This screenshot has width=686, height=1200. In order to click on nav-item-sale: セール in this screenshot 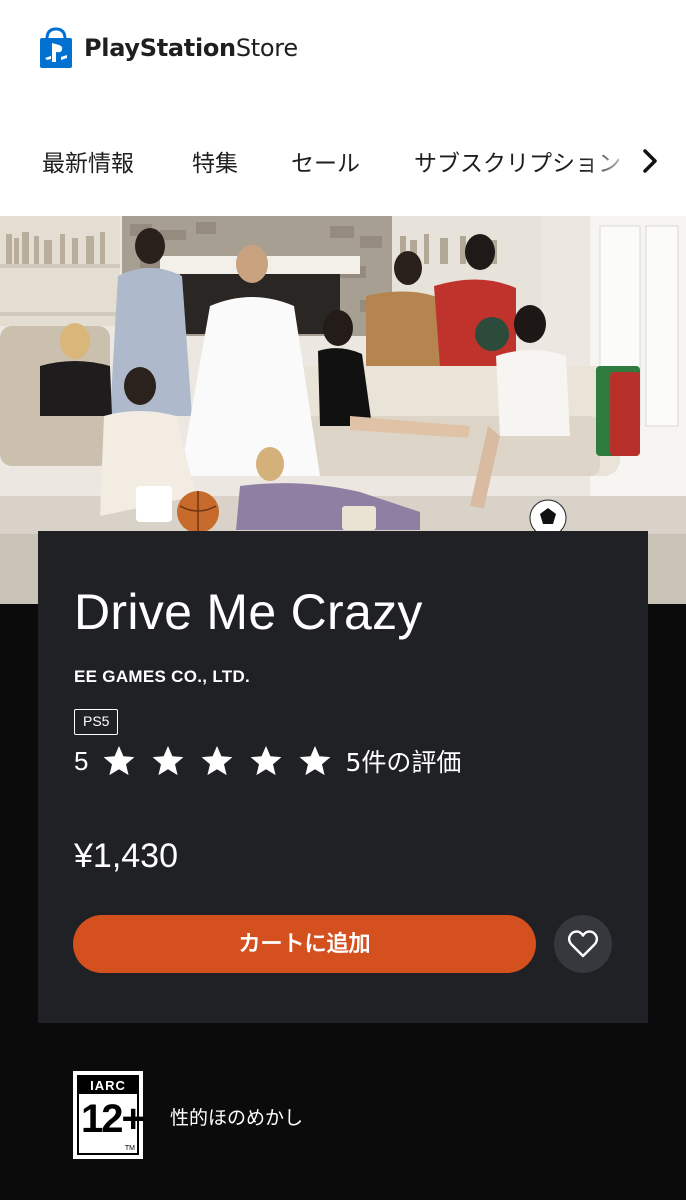, I will do `click(325, 161)`.